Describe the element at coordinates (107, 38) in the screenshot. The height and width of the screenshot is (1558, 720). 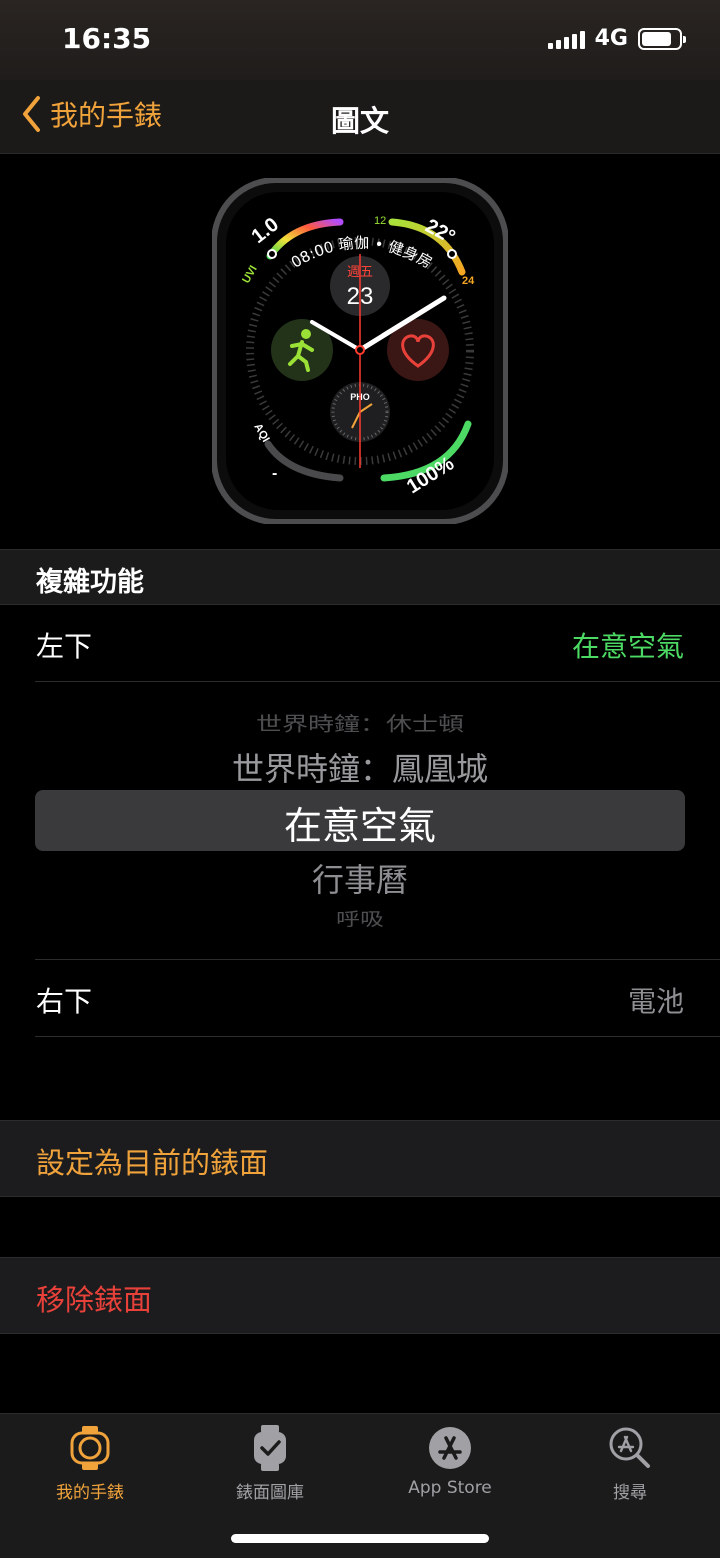
I see `status-time: 16:35` at that location.